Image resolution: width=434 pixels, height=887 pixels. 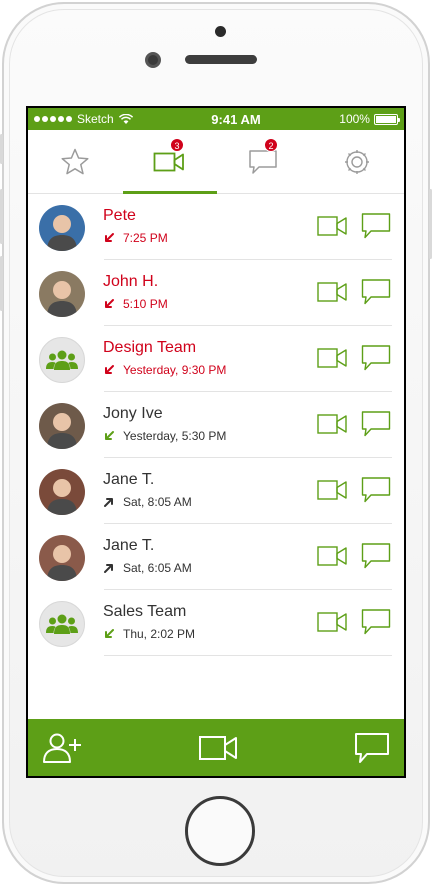 I want to click on new-message-button, so click(x=372, y=748).